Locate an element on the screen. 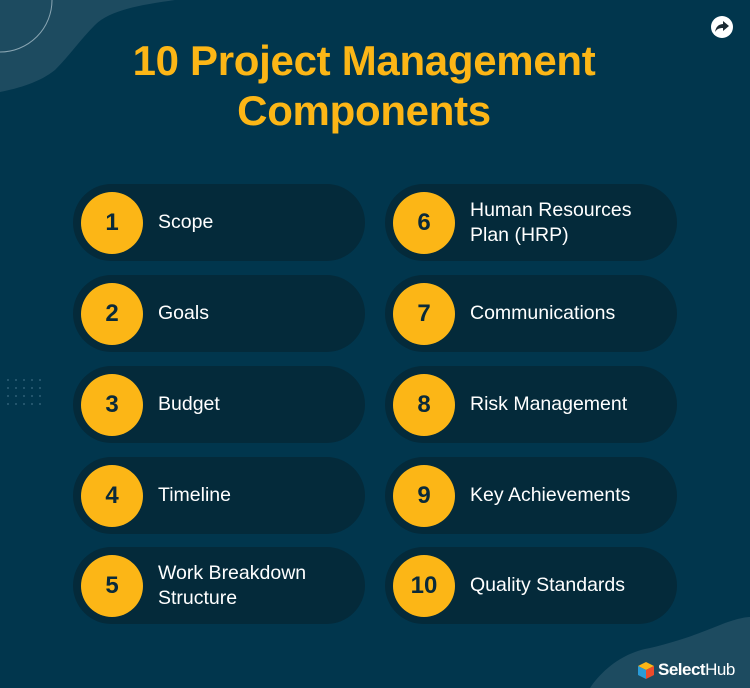 This screenshot has width=750, height=688. share-arrow-icon is located at coordinates (722, 26).